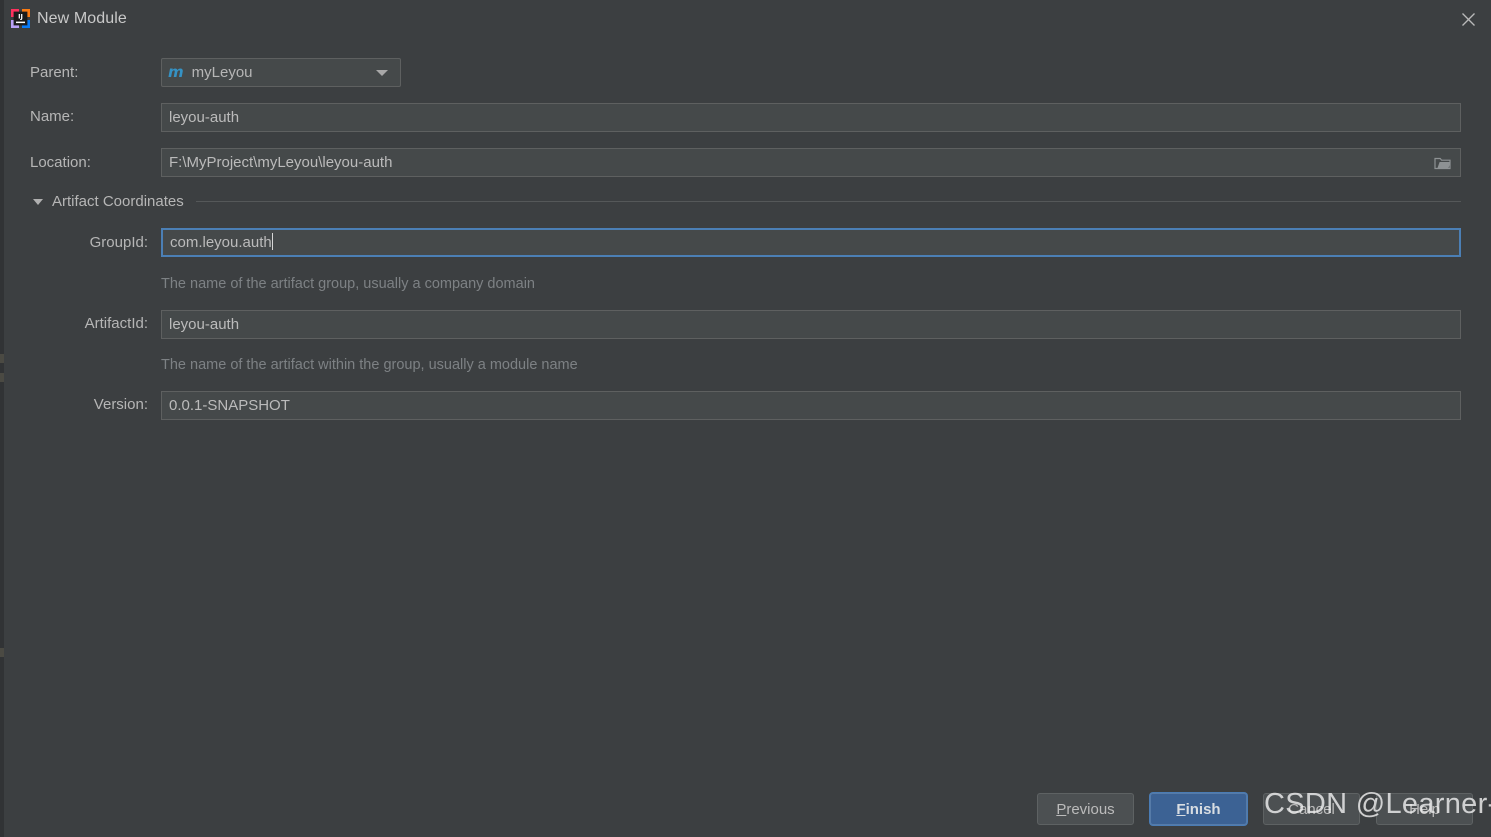 The width and height of the screenshot is (1491, 837). Describe the element at coordinates (1424, 809) in the screenshot. I see `help-button: Help` at that location.